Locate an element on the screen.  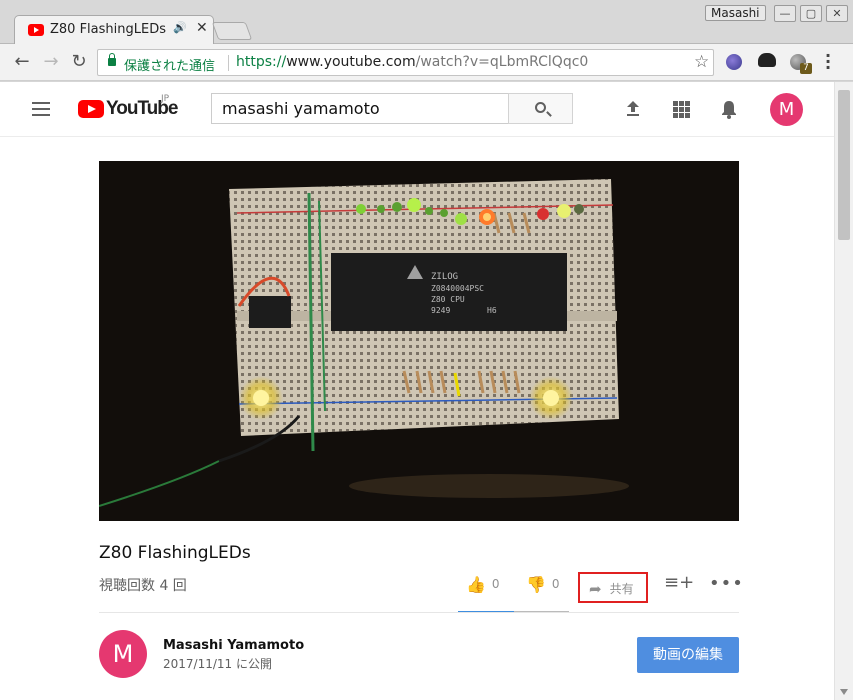
thumbs-down-icon: 👎 is located at coordinates (536, 584).